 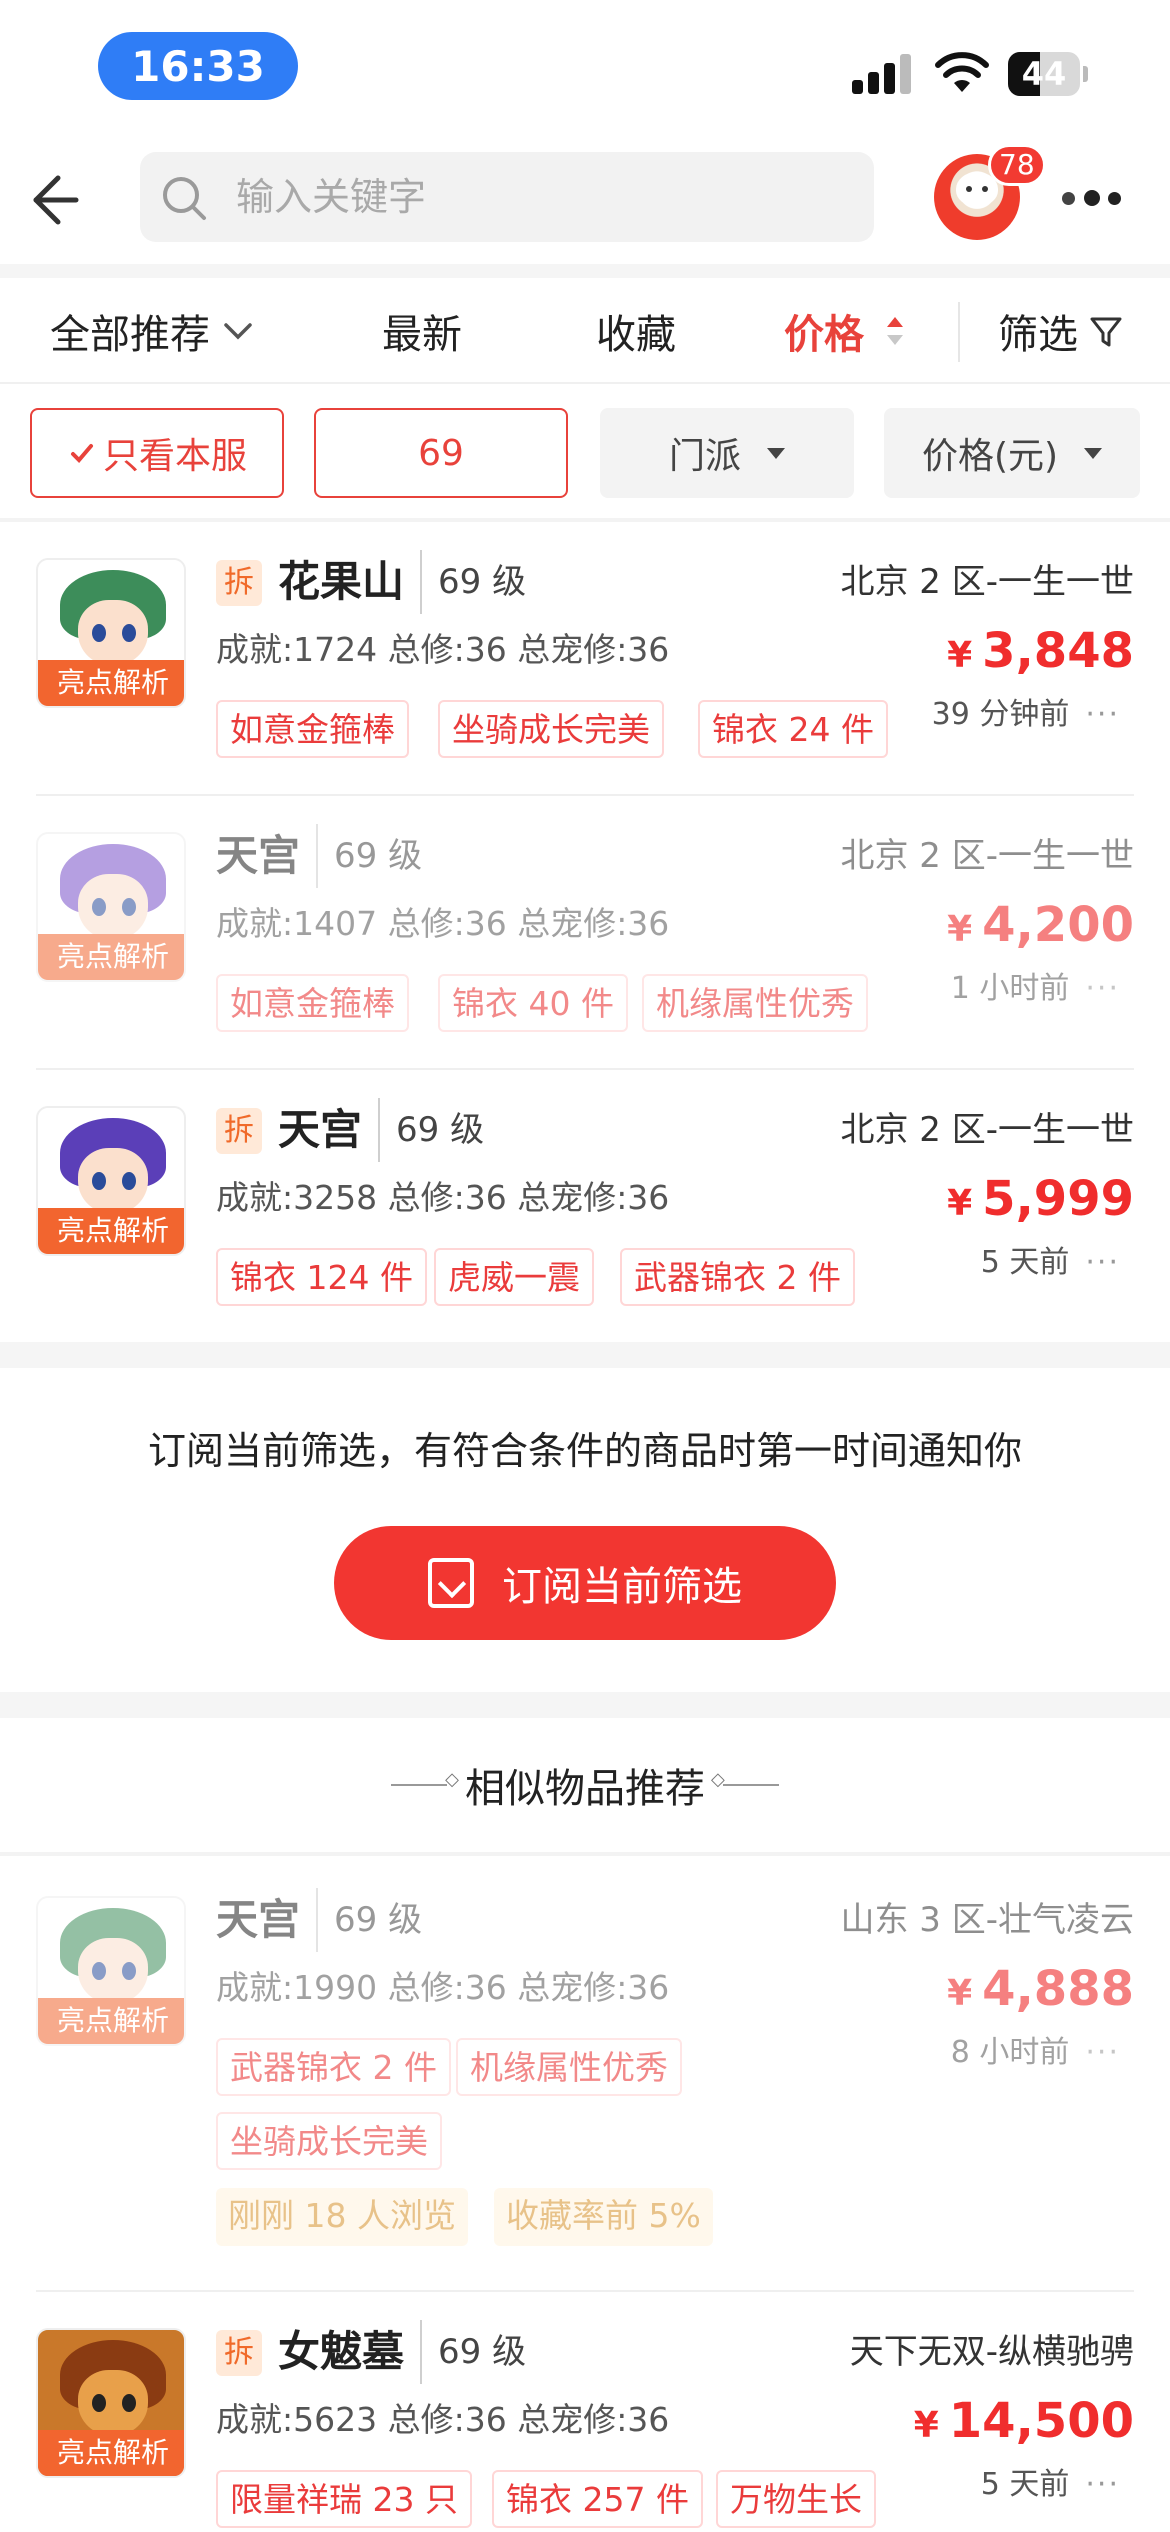 I want to click on battery-level: 44, so click(x=1044, y=74).